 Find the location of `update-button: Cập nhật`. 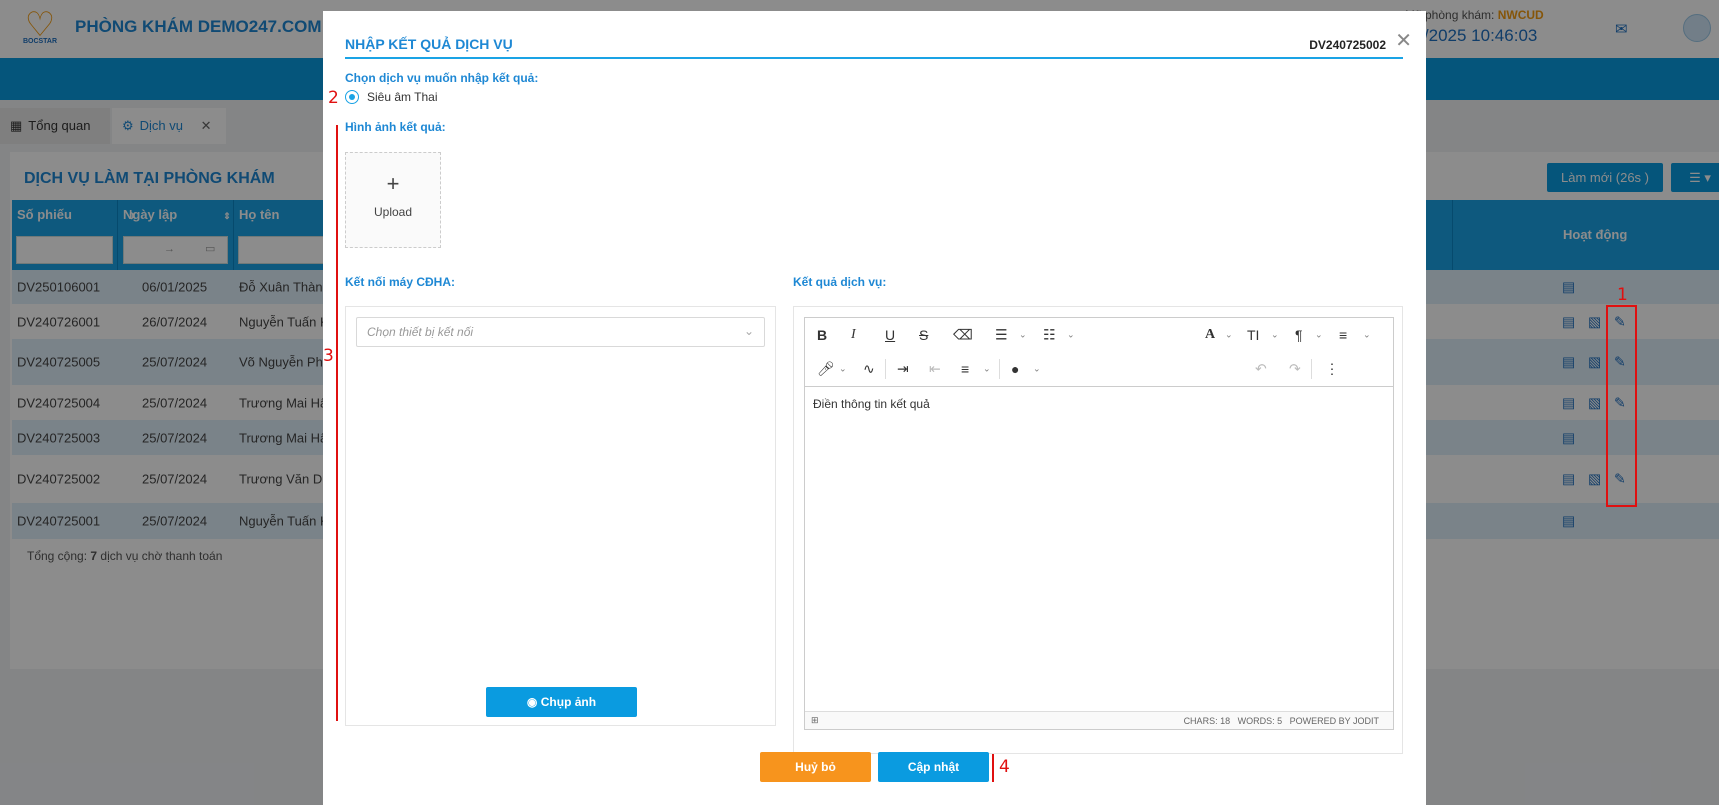

update-button: Cập nhật is located at coordinates (933, 767).